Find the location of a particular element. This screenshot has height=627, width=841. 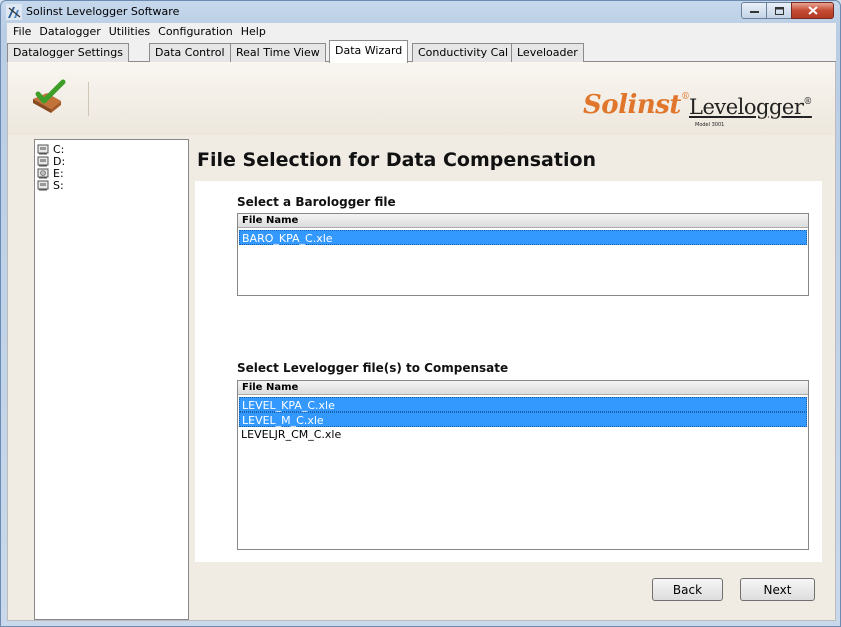

drive-item-s: S: is located at coordinates (112, 185).